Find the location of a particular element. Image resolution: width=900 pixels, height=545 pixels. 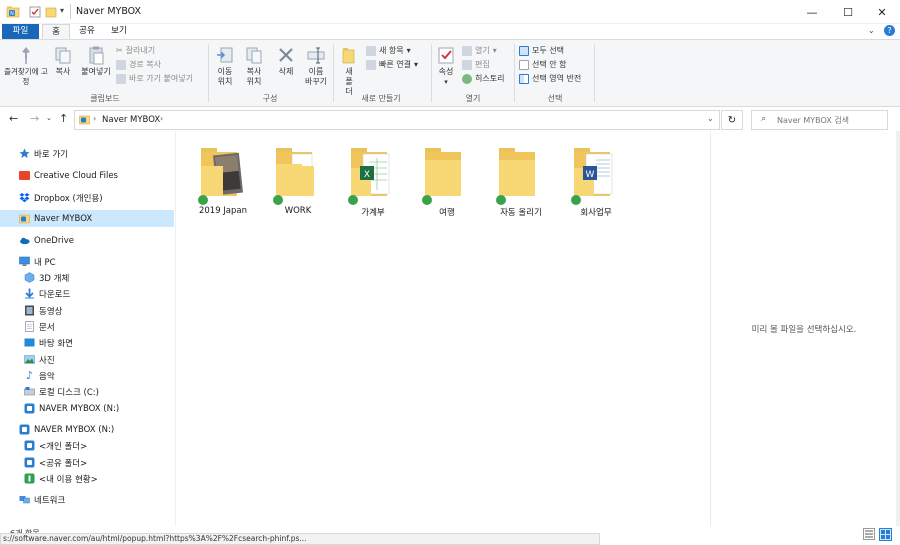

nav-pictures: 사진 is located at coordinates (87, 359).